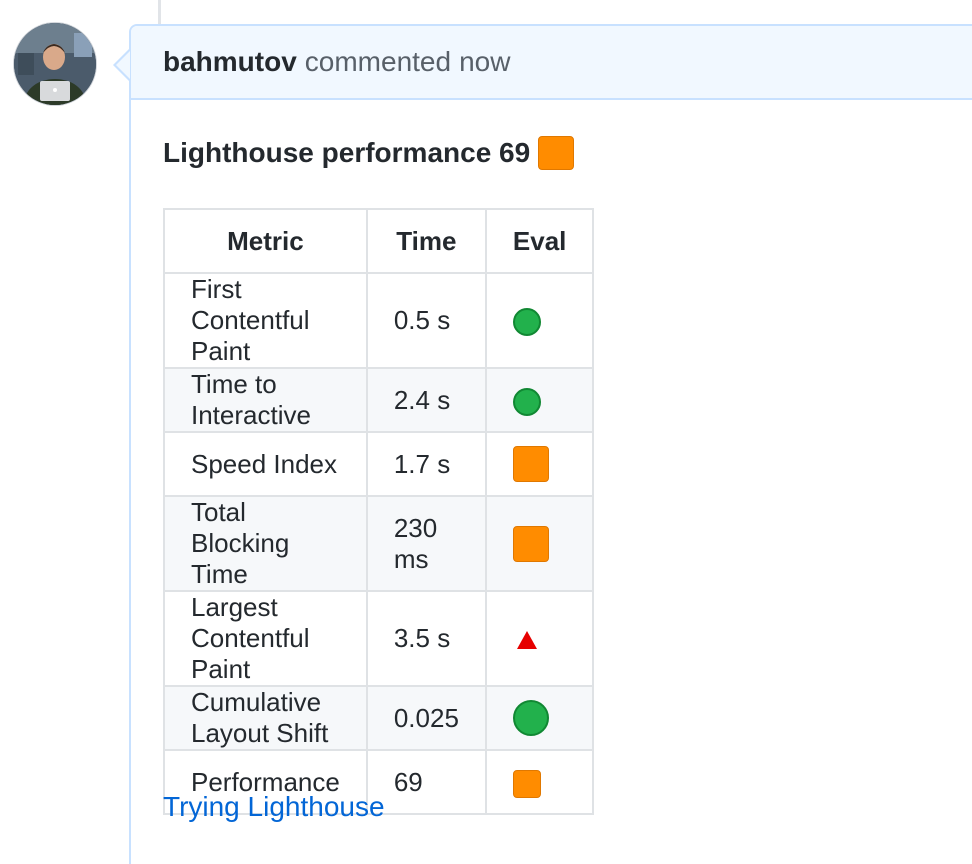 The width and height of the screenshot is (972, 864). What do you see at coordinates (426, 320) in the screenshot?
I see `time-cell: 0.5 s` at bounding box center [426, 320].